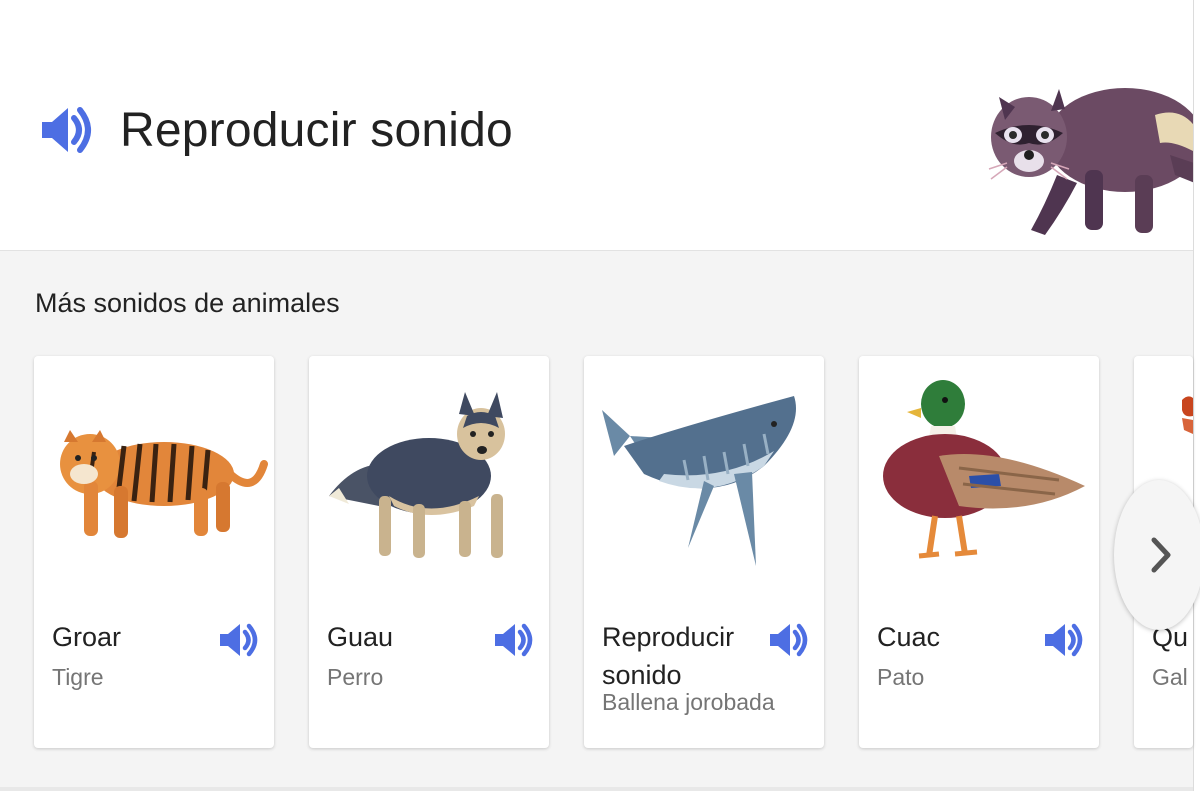  Describe the element at coordinates (164, 484) in the screenshot. I see `tiger-illustration` at that location.